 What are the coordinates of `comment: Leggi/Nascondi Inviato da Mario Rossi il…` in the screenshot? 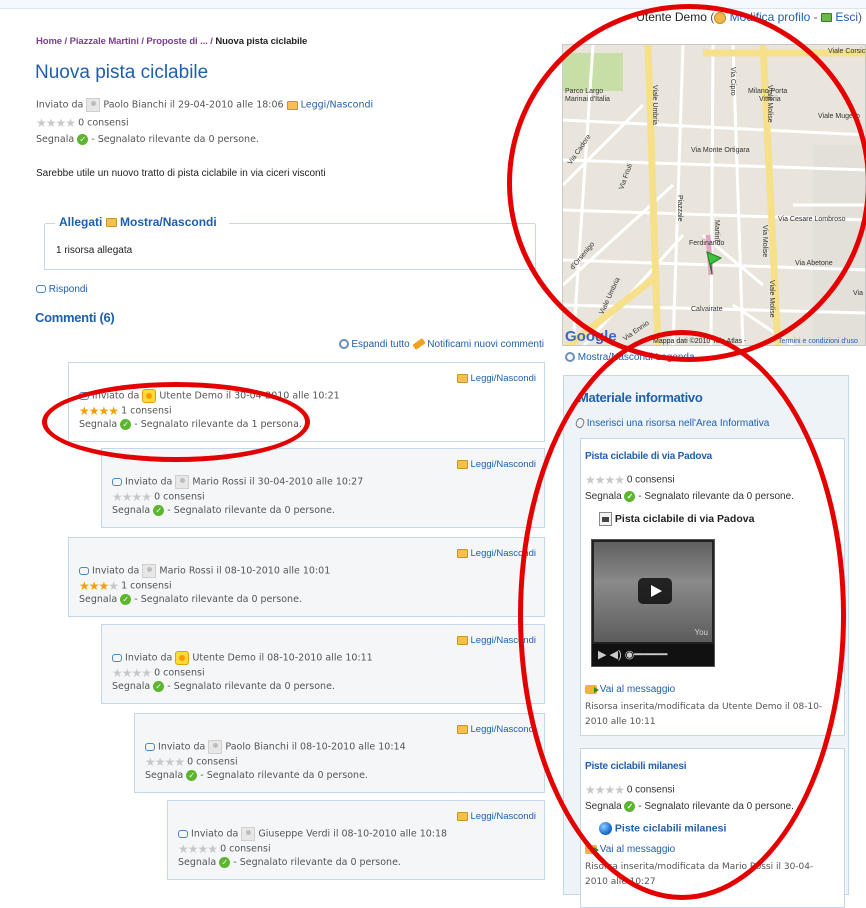 It's located at (306, 577).